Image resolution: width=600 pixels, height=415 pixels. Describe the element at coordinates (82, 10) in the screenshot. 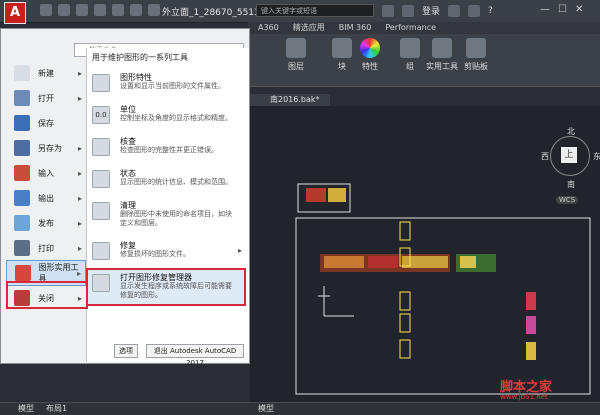

I see `save-icon` at that location.